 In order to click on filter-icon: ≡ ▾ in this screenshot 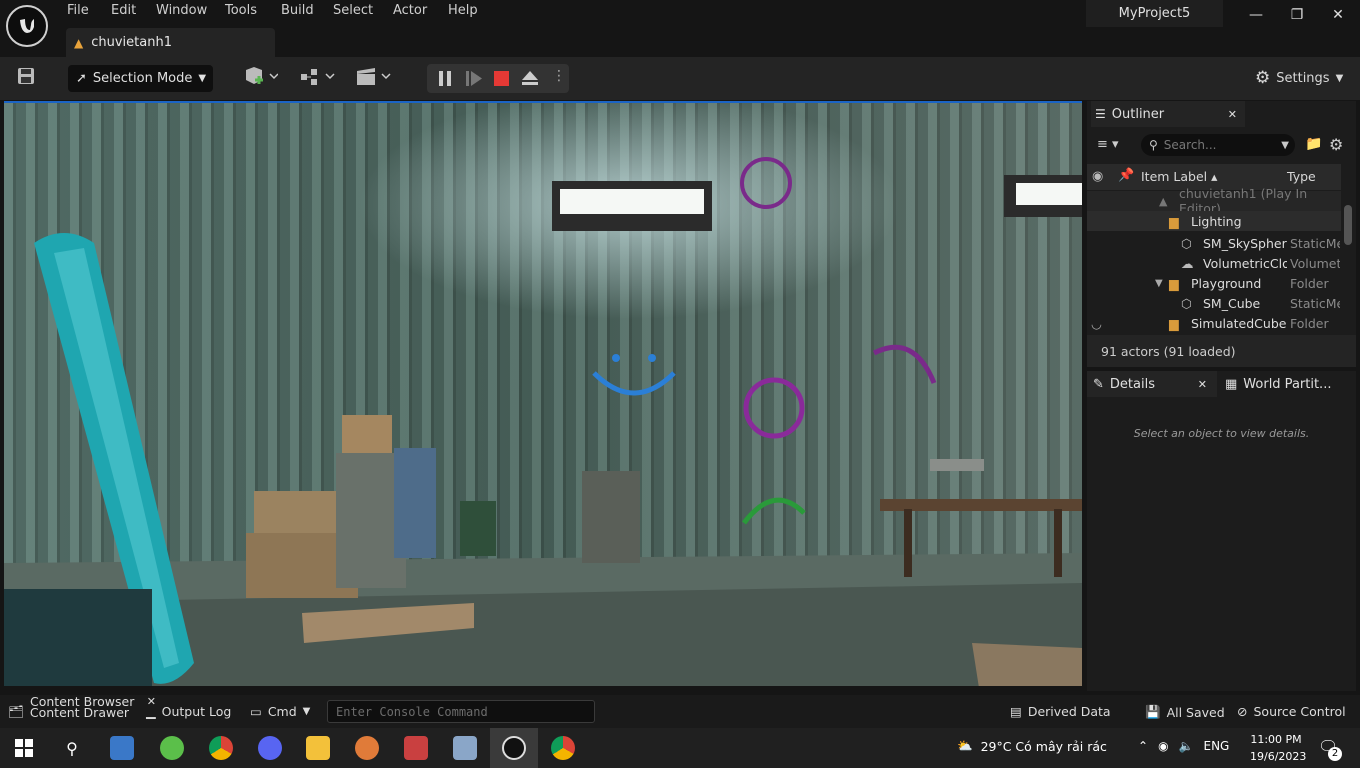, I will do `click(1108, 144)`.